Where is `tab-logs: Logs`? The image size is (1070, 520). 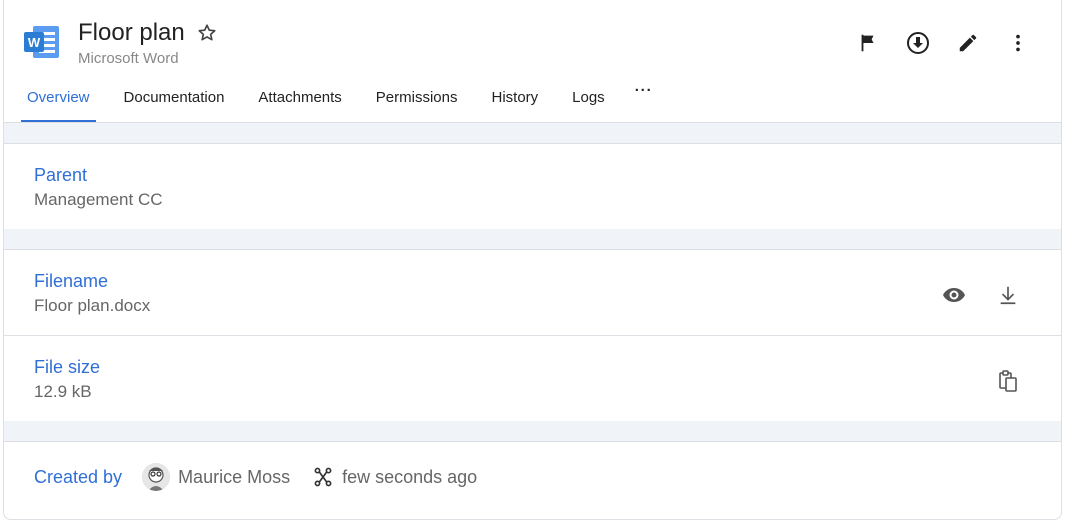 tab-logs: Logs is located at coordinates (588, 101).